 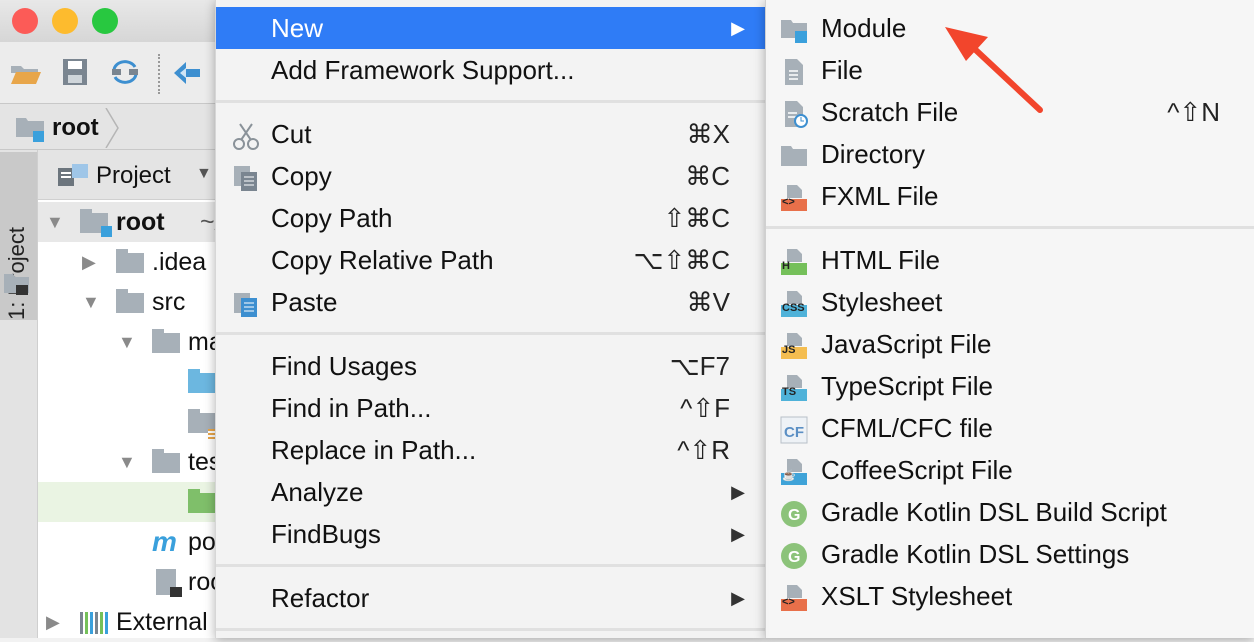 What do you see at coordinates (789, 392) in the screenshot?
I see `ts-file-badge-text: TS` at bounding box center [789, 392].